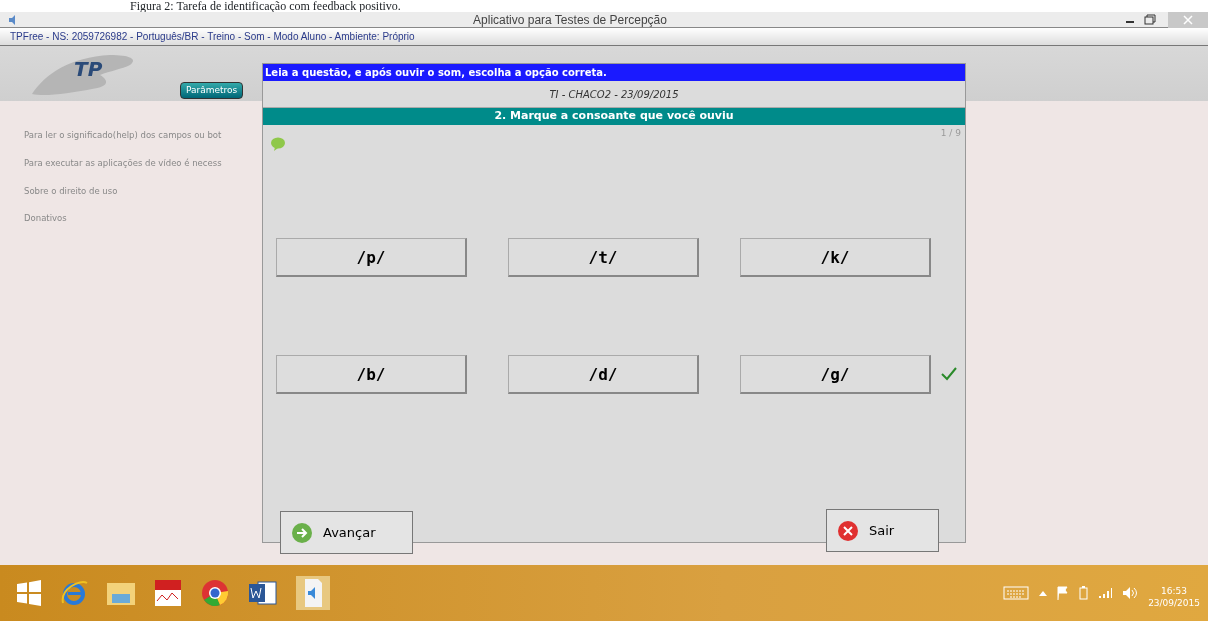 This screenshot has width=1208, height=621. What do you see at coordinates (835, 374) in the screenshot?
I see `answer-option-button: /g/` at bounding box center [835, 374].